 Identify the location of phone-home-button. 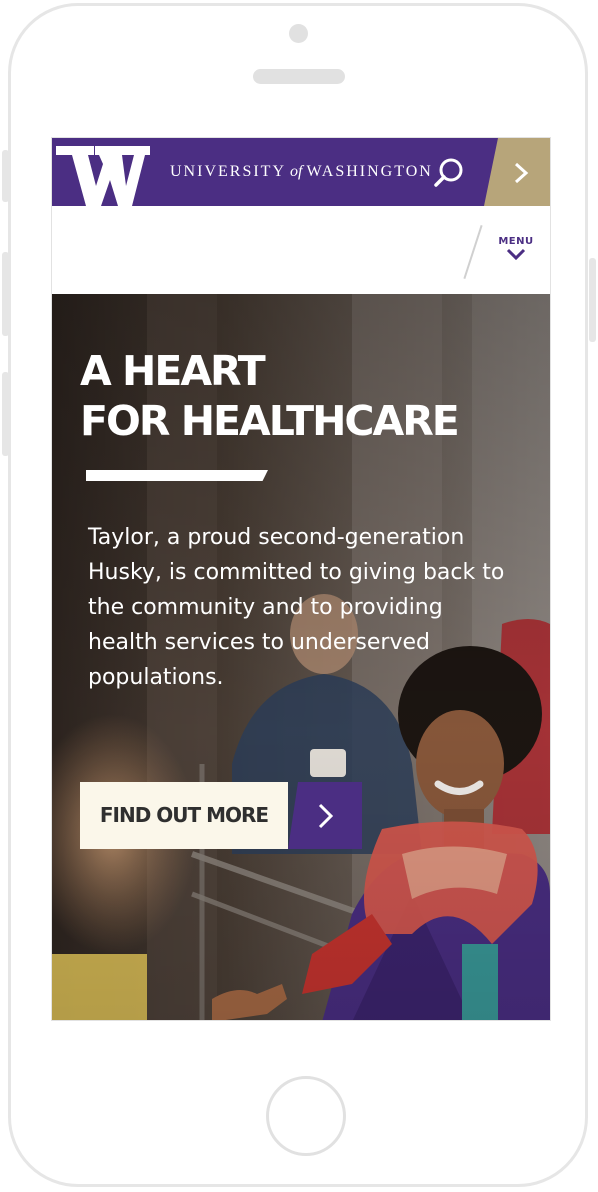
(306, 1116).